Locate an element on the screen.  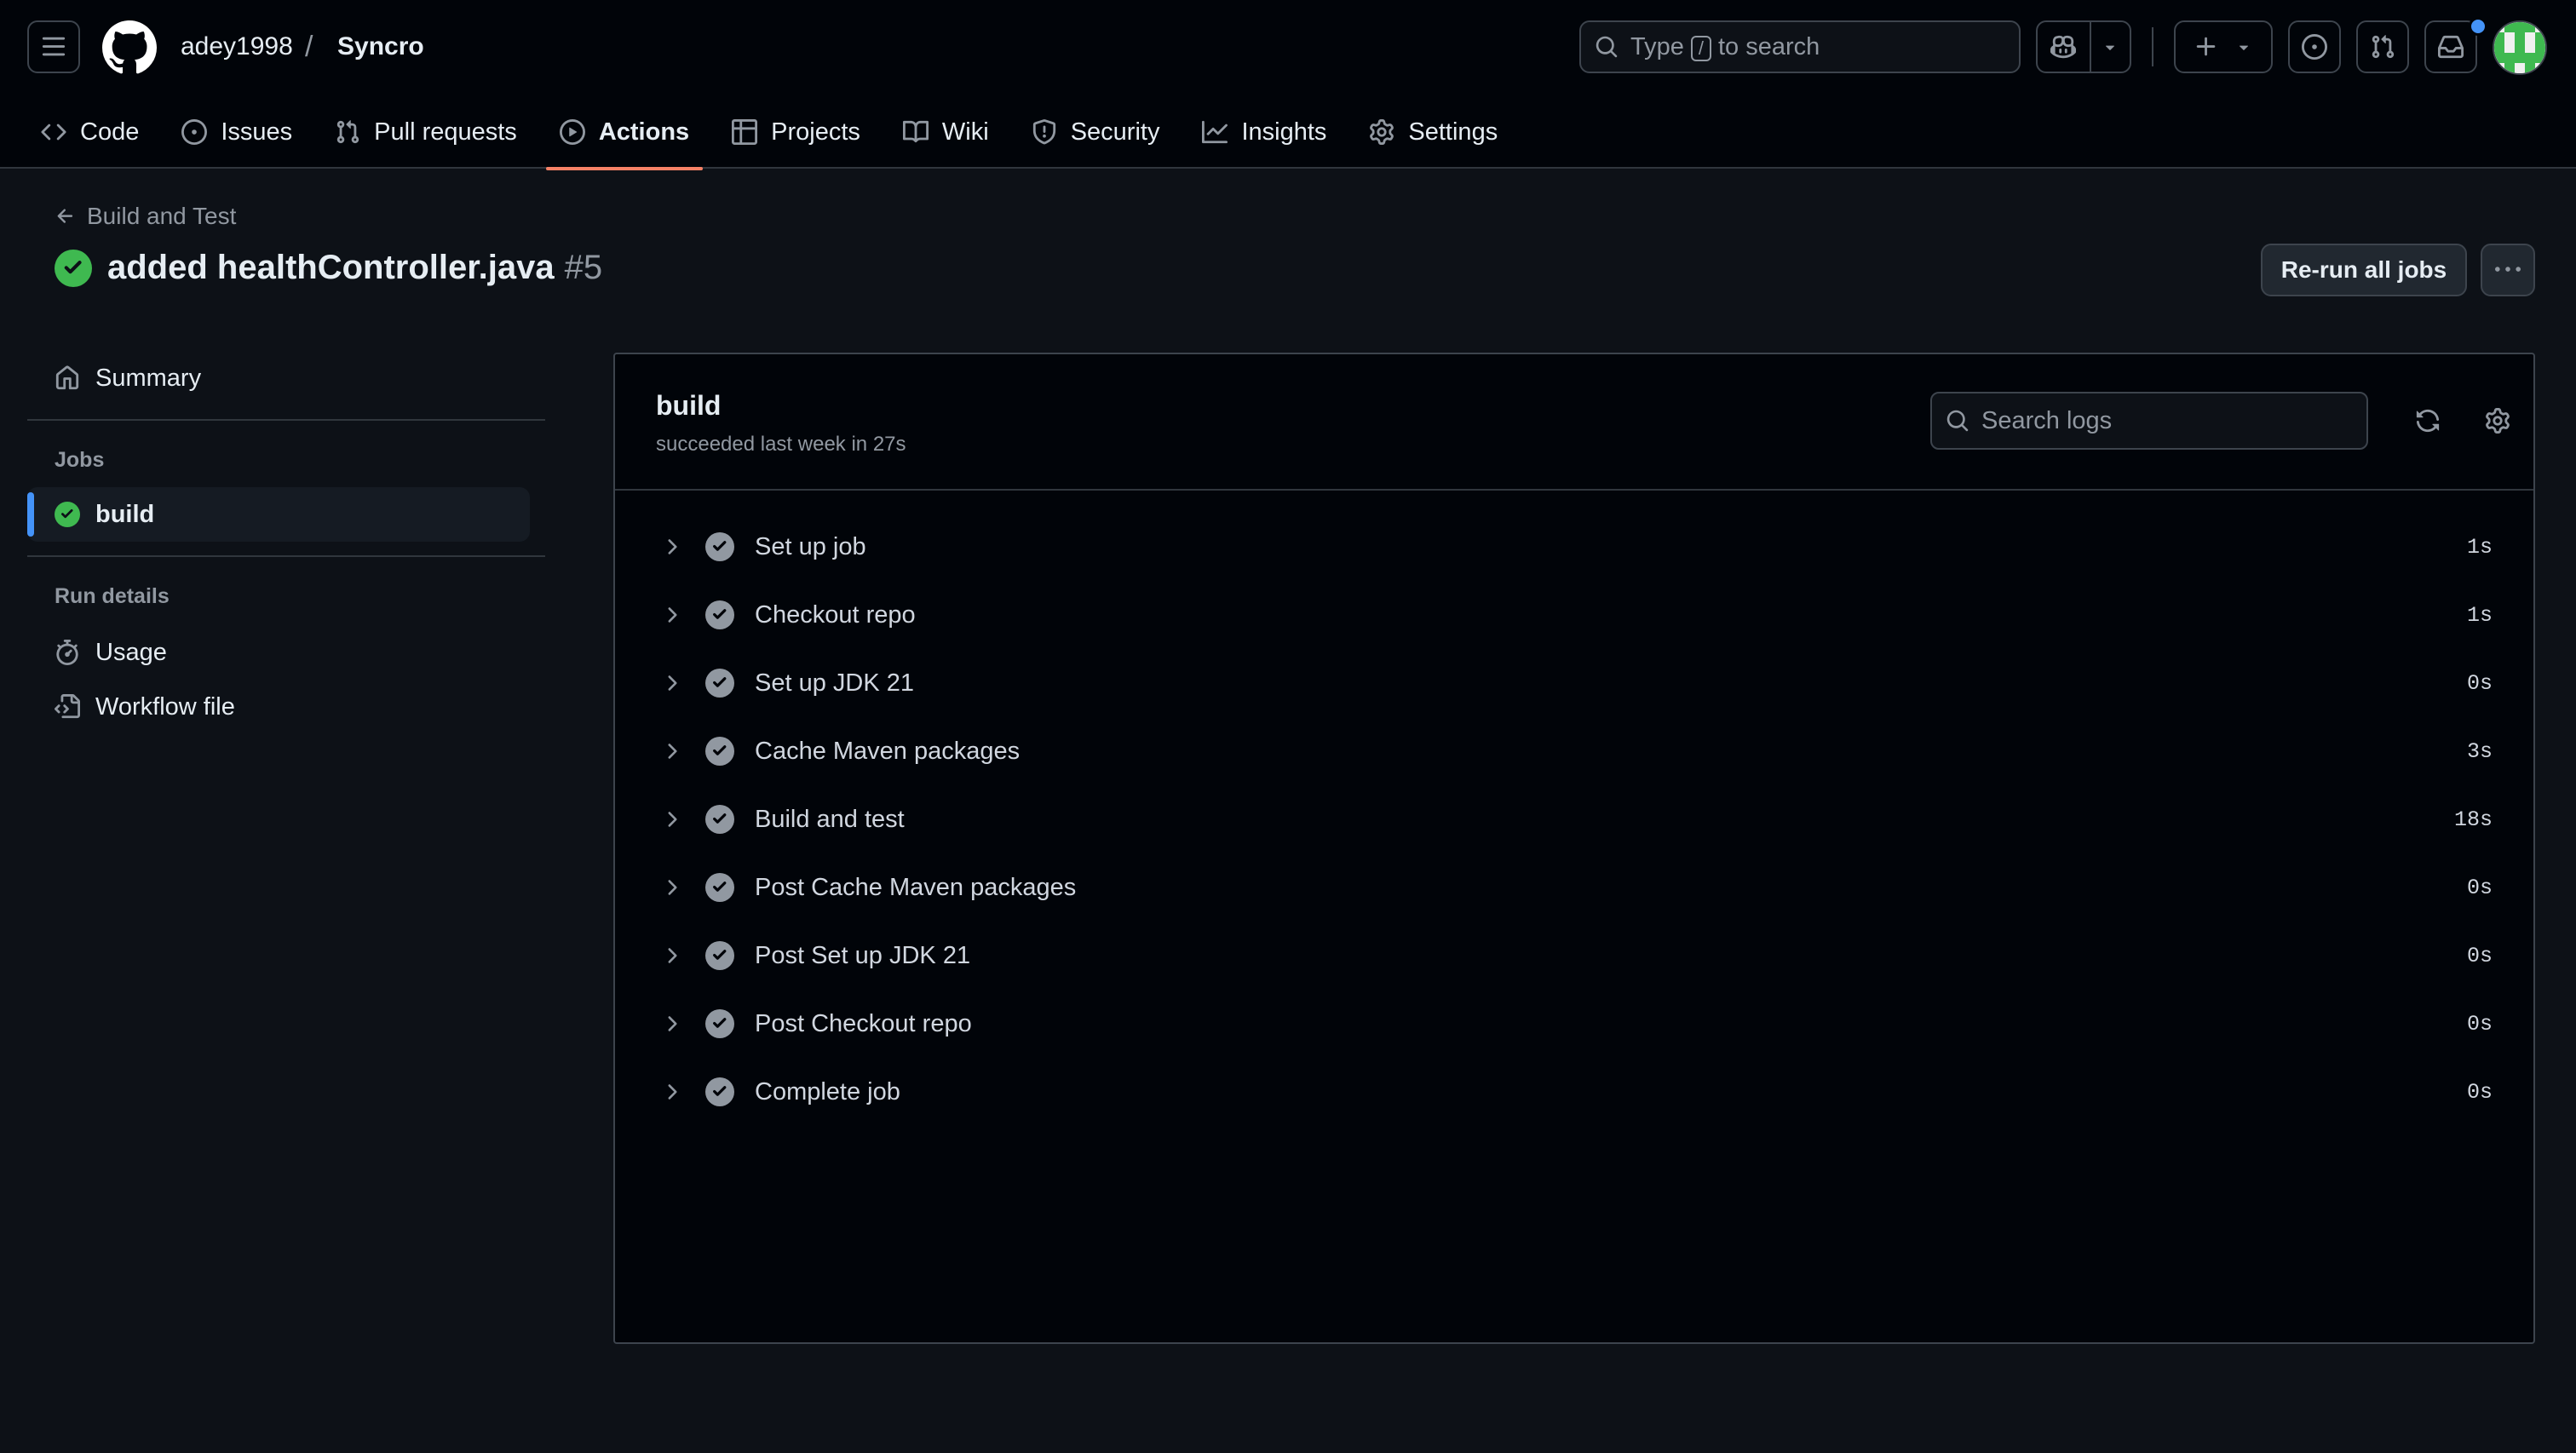
issue-icon is located at coordinates (2314, 47).